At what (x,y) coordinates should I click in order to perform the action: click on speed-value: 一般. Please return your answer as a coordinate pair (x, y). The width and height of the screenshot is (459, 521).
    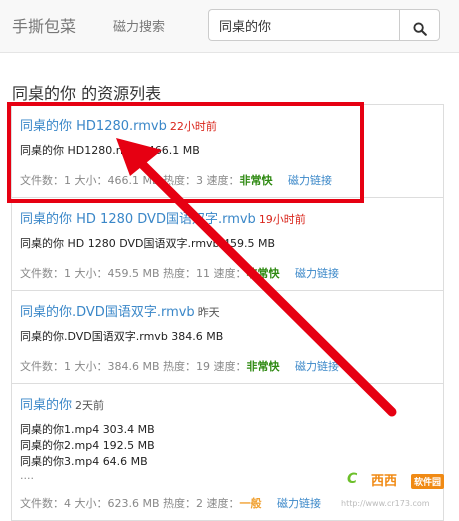
    Looking at the image, I should click on (250, 503).